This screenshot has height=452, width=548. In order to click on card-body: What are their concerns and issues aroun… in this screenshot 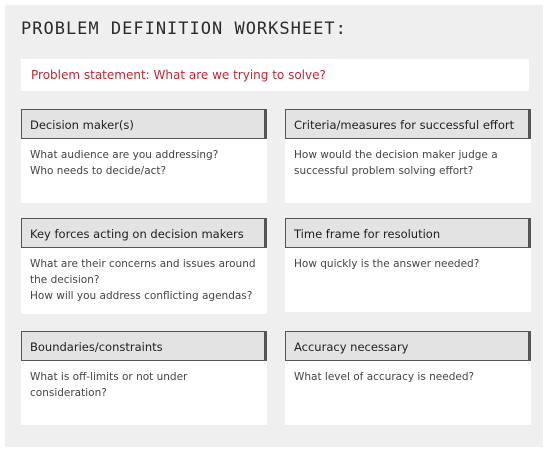, I will do `click(144, 280)`.